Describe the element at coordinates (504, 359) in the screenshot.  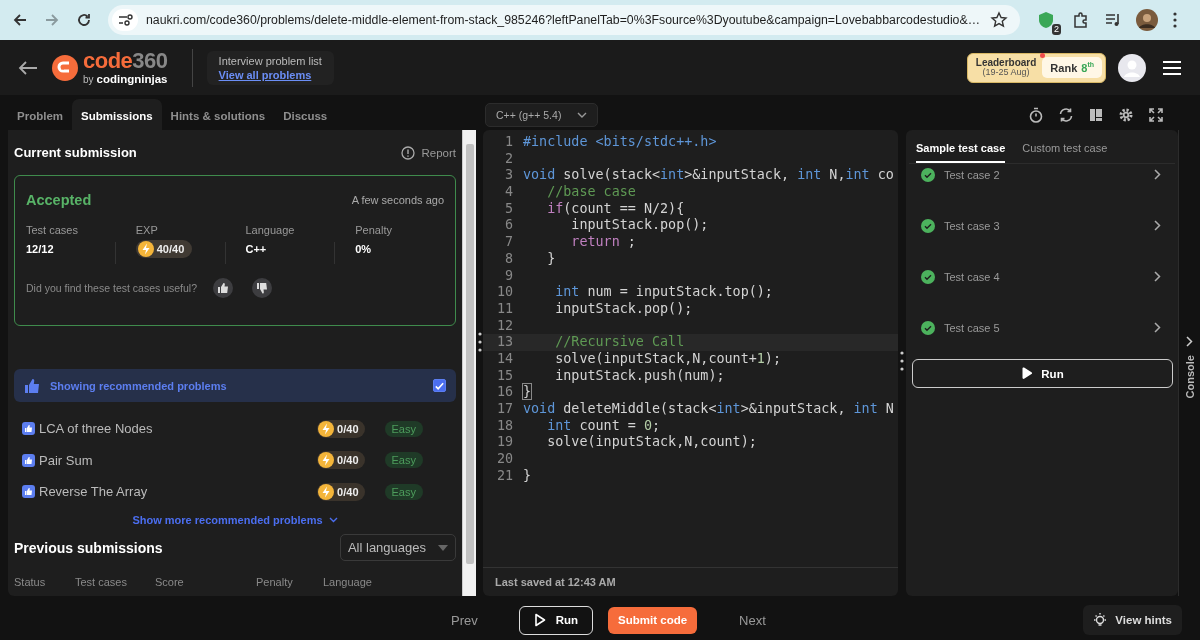
I see `line-number: 14` at that location.